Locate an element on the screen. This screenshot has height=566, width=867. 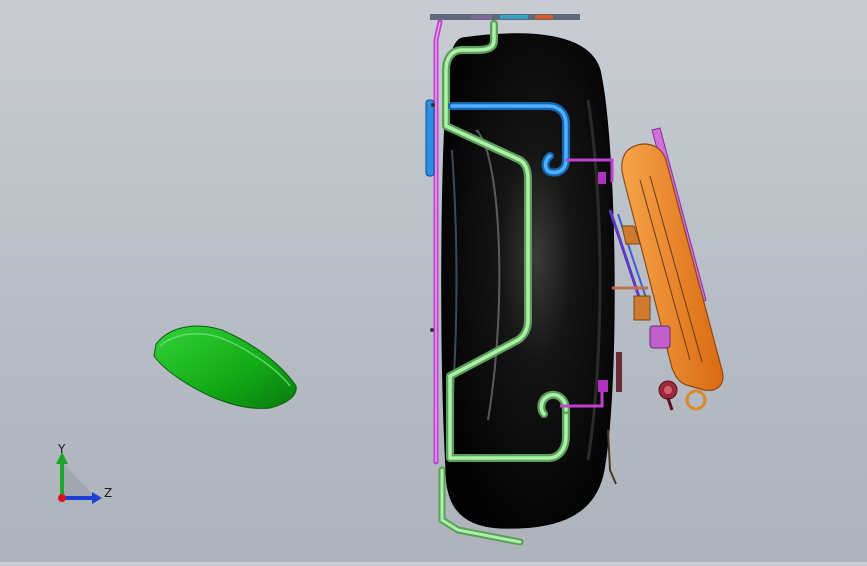
triad-graphic is located at coordinates (79, 478).